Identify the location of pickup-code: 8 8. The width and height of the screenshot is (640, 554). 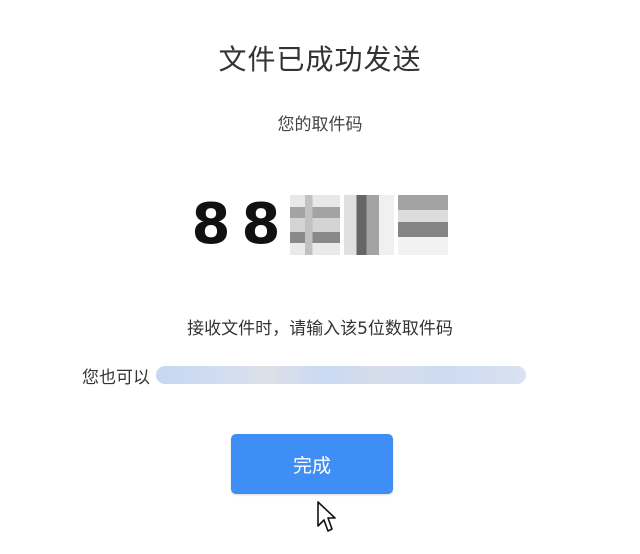
(317, 225).